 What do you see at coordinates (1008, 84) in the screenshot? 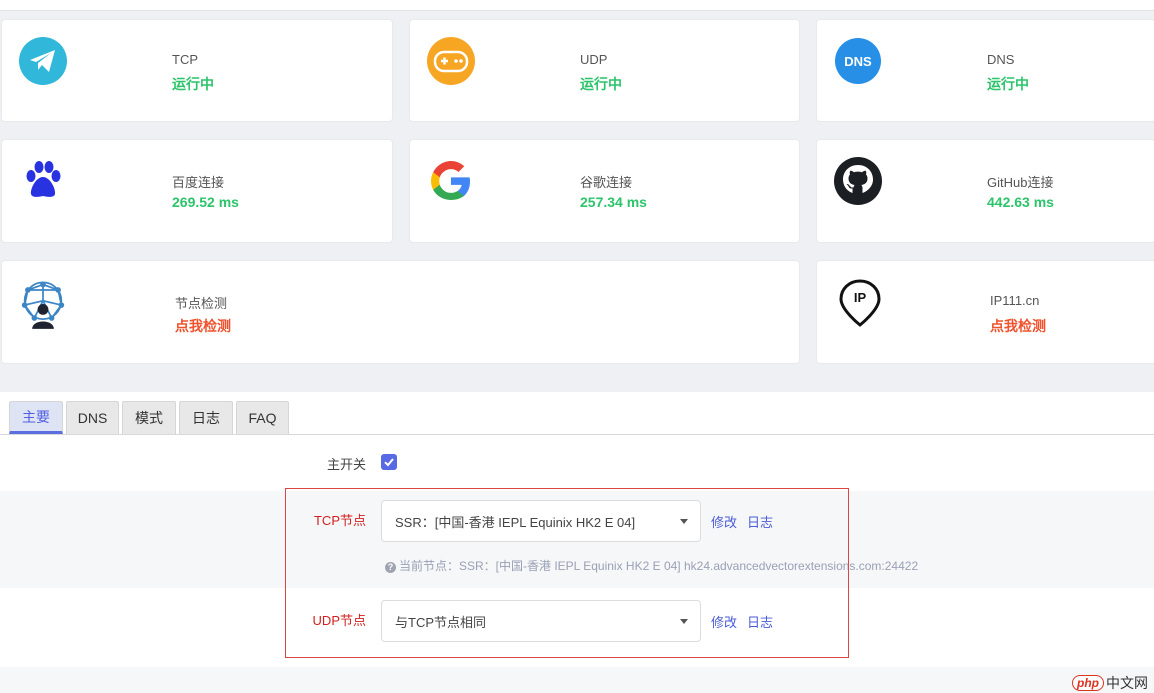
I see `dns-status: 运行中` at bounding box center [1008, 84].